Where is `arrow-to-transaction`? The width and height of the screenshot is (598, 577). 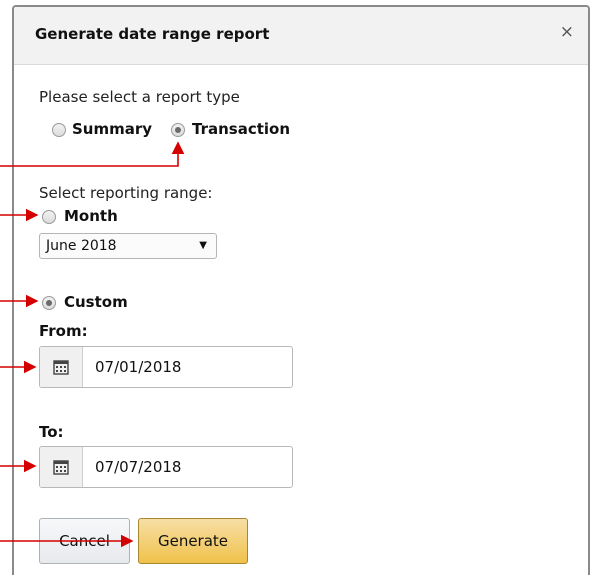
arrow-to-transaction is located at coordinates (92, 154).